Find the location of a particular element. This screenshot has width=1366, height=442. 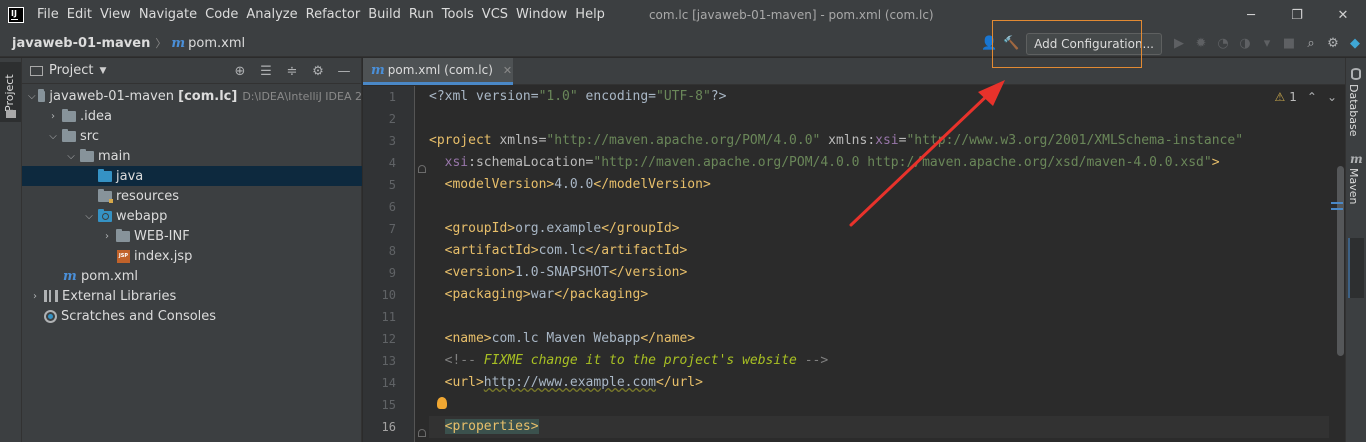

coverage-icon: ◔ is located at coordinates (1223, 44).